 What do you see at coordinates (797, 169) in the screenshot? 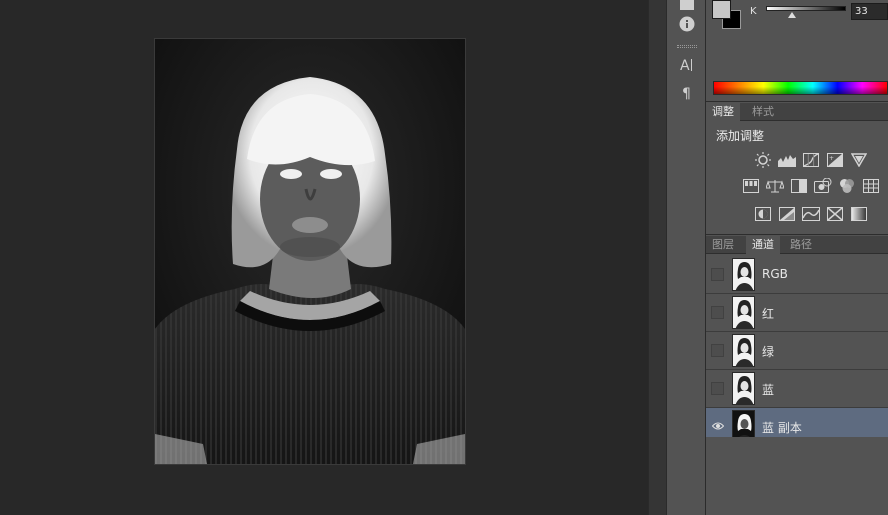
I see `adjustments-panel: 调整 样式 添加调整 +` at bounding box center [797, 169].